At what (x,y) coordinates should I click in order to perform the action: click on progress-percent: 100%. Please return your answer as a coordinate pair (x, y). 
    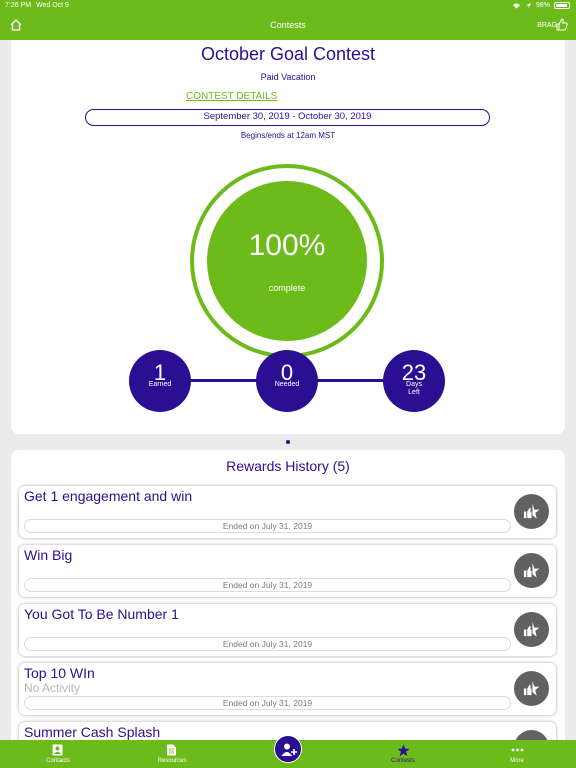
    Looking at the image, I should click on (287, 245).